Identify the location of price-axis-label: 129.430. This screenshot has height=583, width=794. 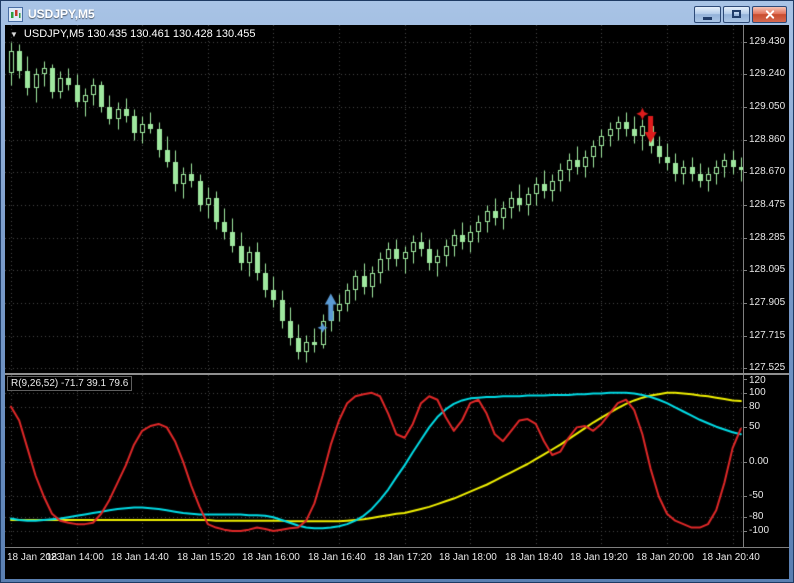
(767, 41).